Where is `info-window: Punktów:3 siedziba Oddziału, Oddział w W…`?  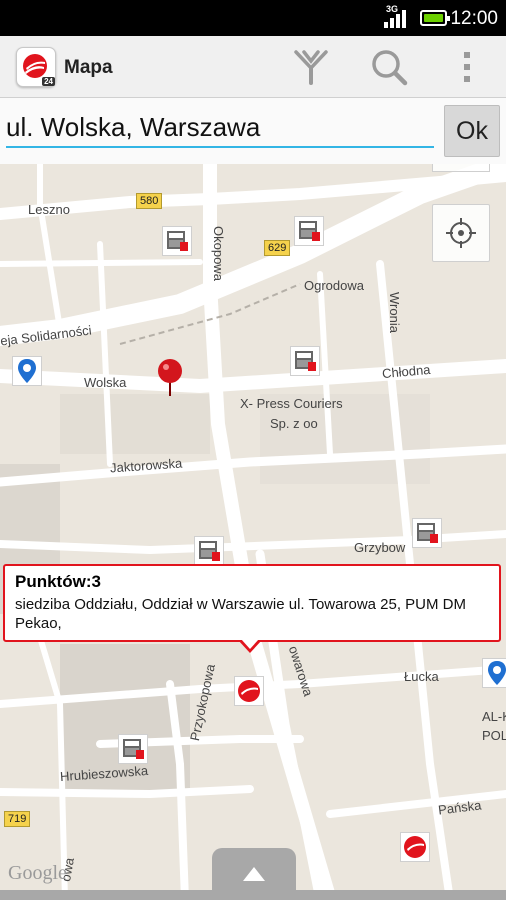
info-window: Punktów:3 siedziba Oddziału, Oddział w W… is located at coordinates (252, 603).